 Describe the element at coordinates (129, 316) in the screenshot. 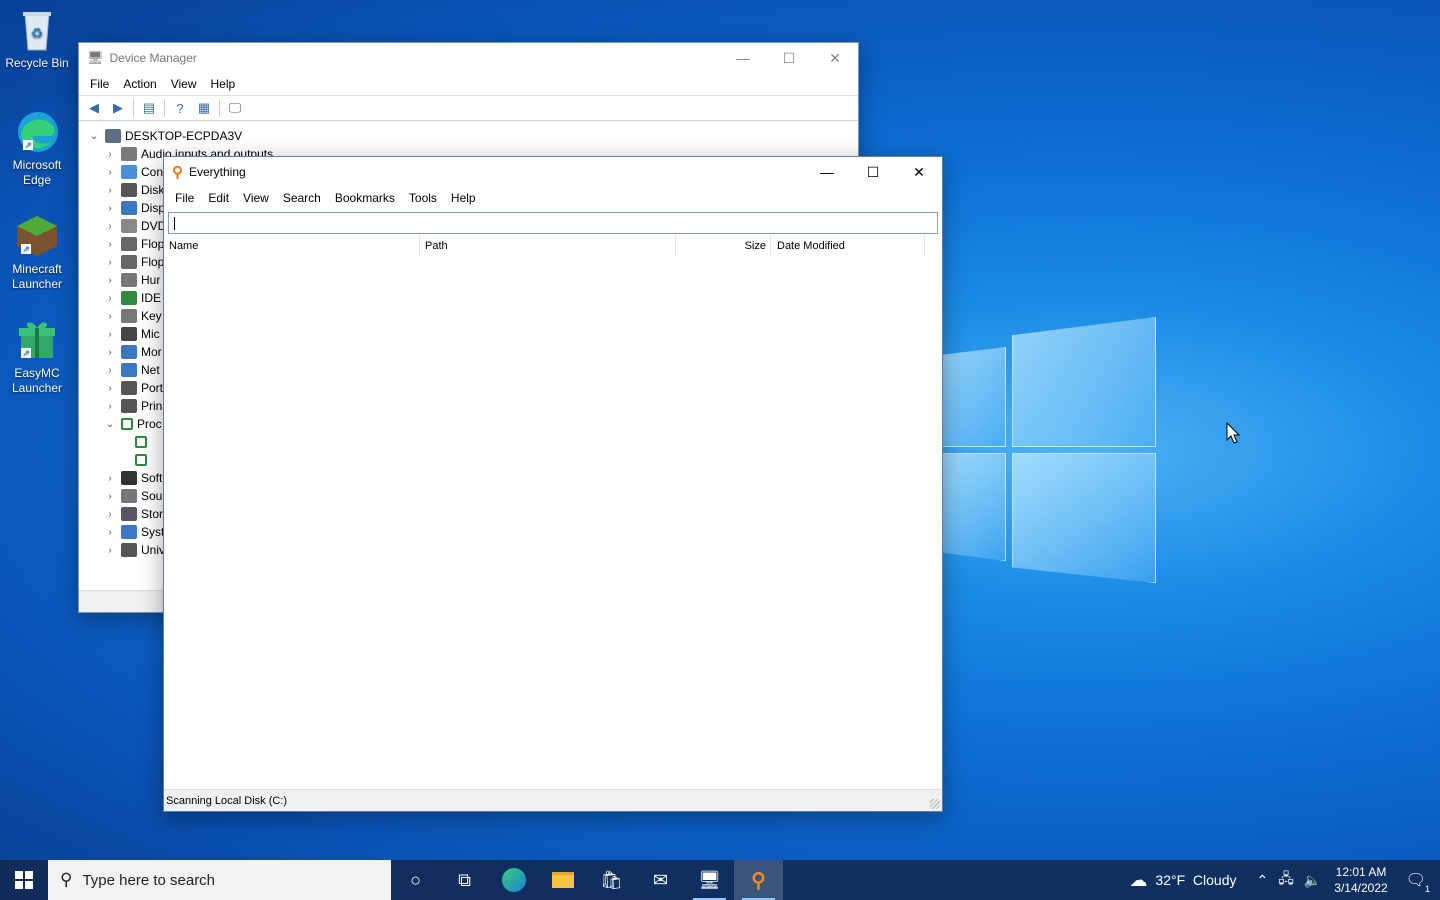

I see `device-category-icon` at that location.